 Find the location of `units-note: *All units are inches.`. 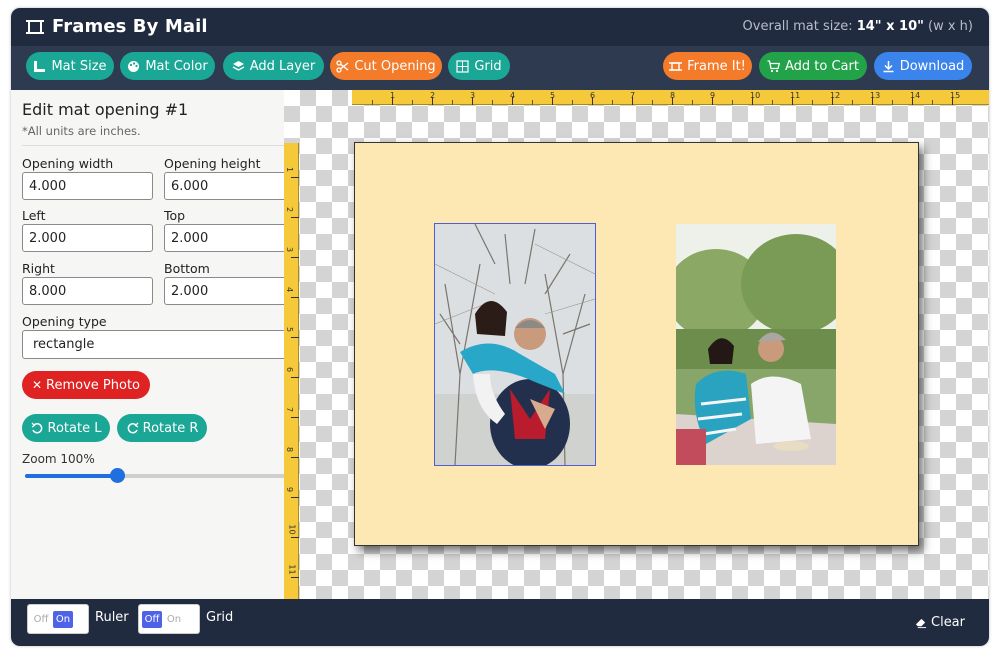

units-note: *All units are inches. is located at coordinates (81, 131).